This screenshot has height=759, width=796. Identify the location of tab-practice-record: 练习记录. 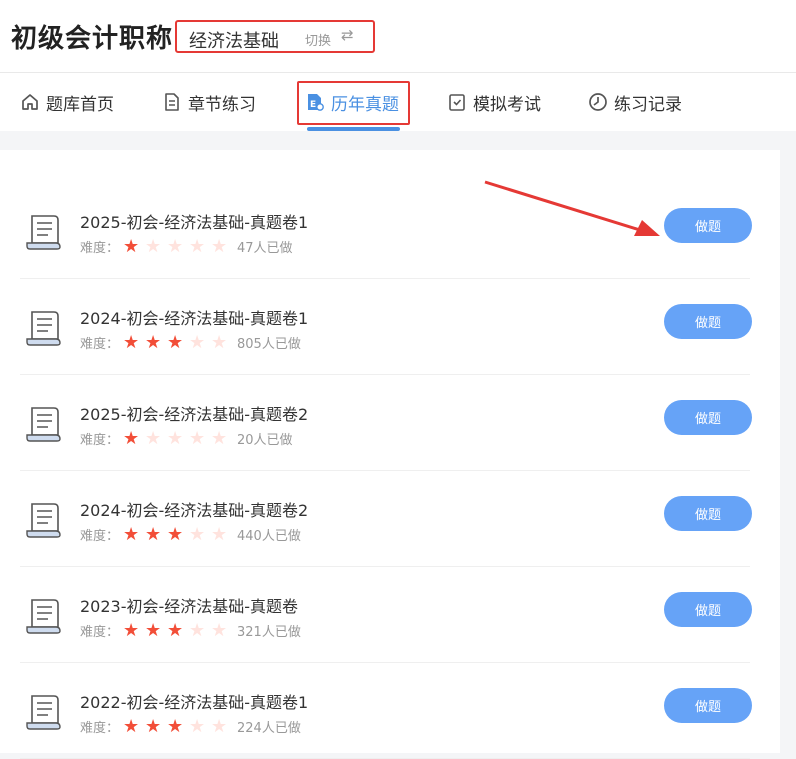
(635, 102).